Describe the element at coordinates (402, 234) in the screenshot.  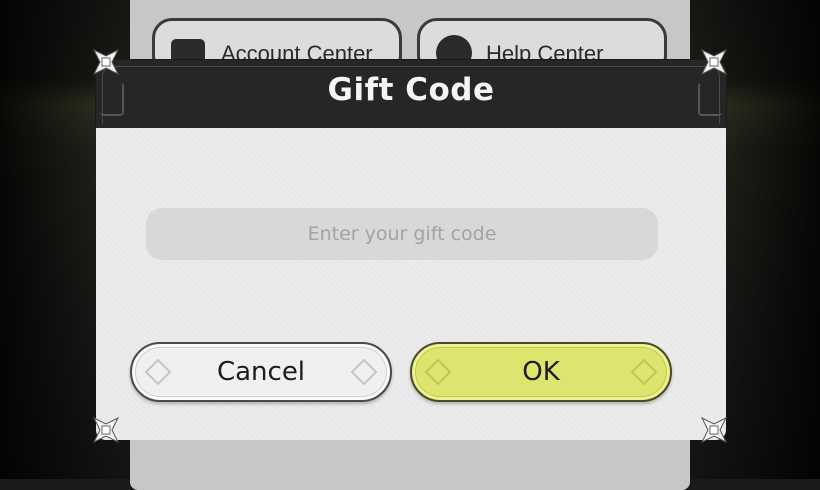
I see `gift-code-input` at that location.